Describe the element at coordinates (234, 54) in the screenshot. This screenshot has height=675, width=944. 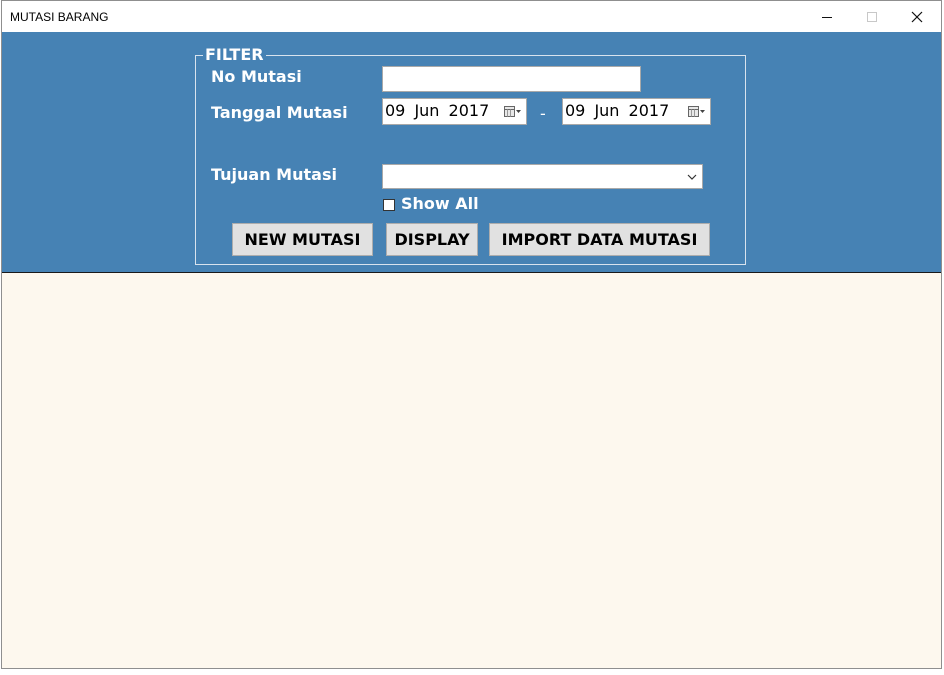
I see `filter-legend: FILTER` at that location.